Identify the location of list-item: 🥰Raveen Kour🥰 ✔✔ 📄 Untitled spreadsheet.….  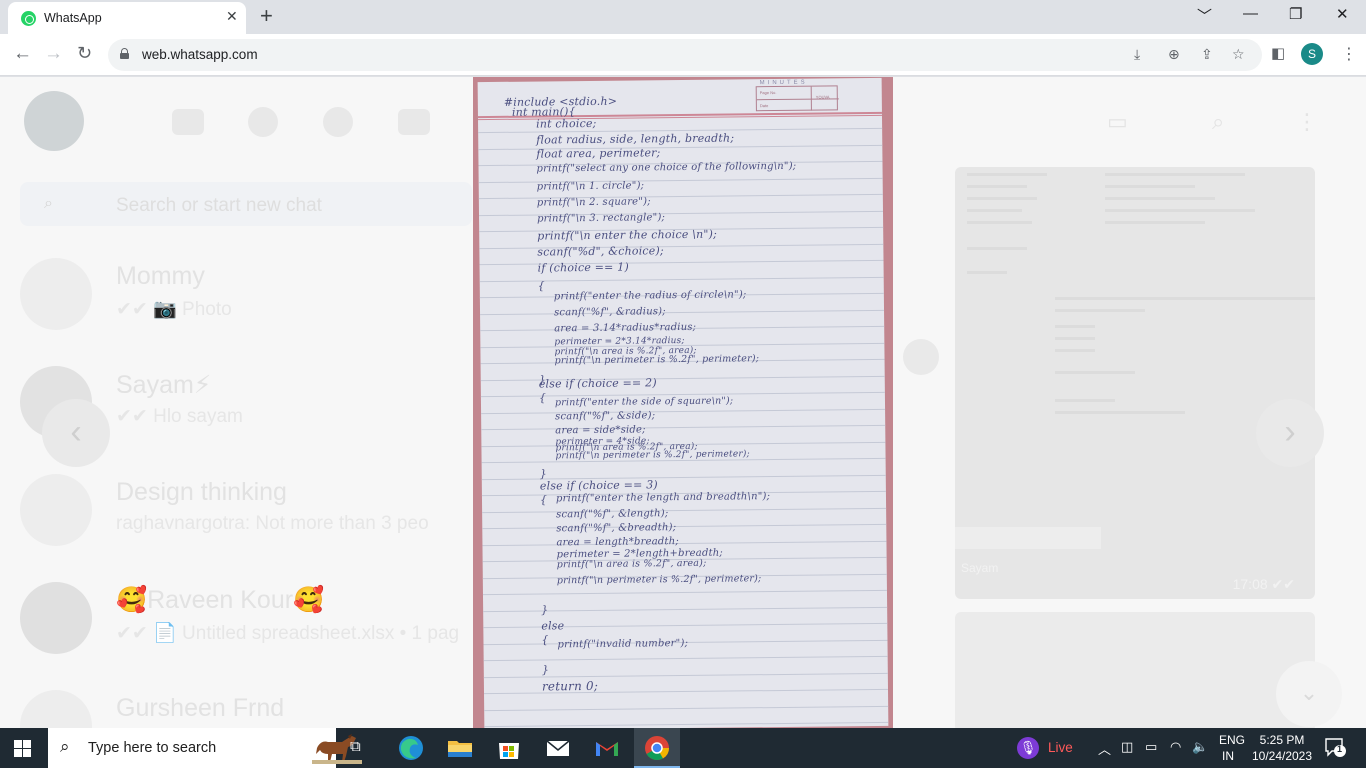
(236, 622).